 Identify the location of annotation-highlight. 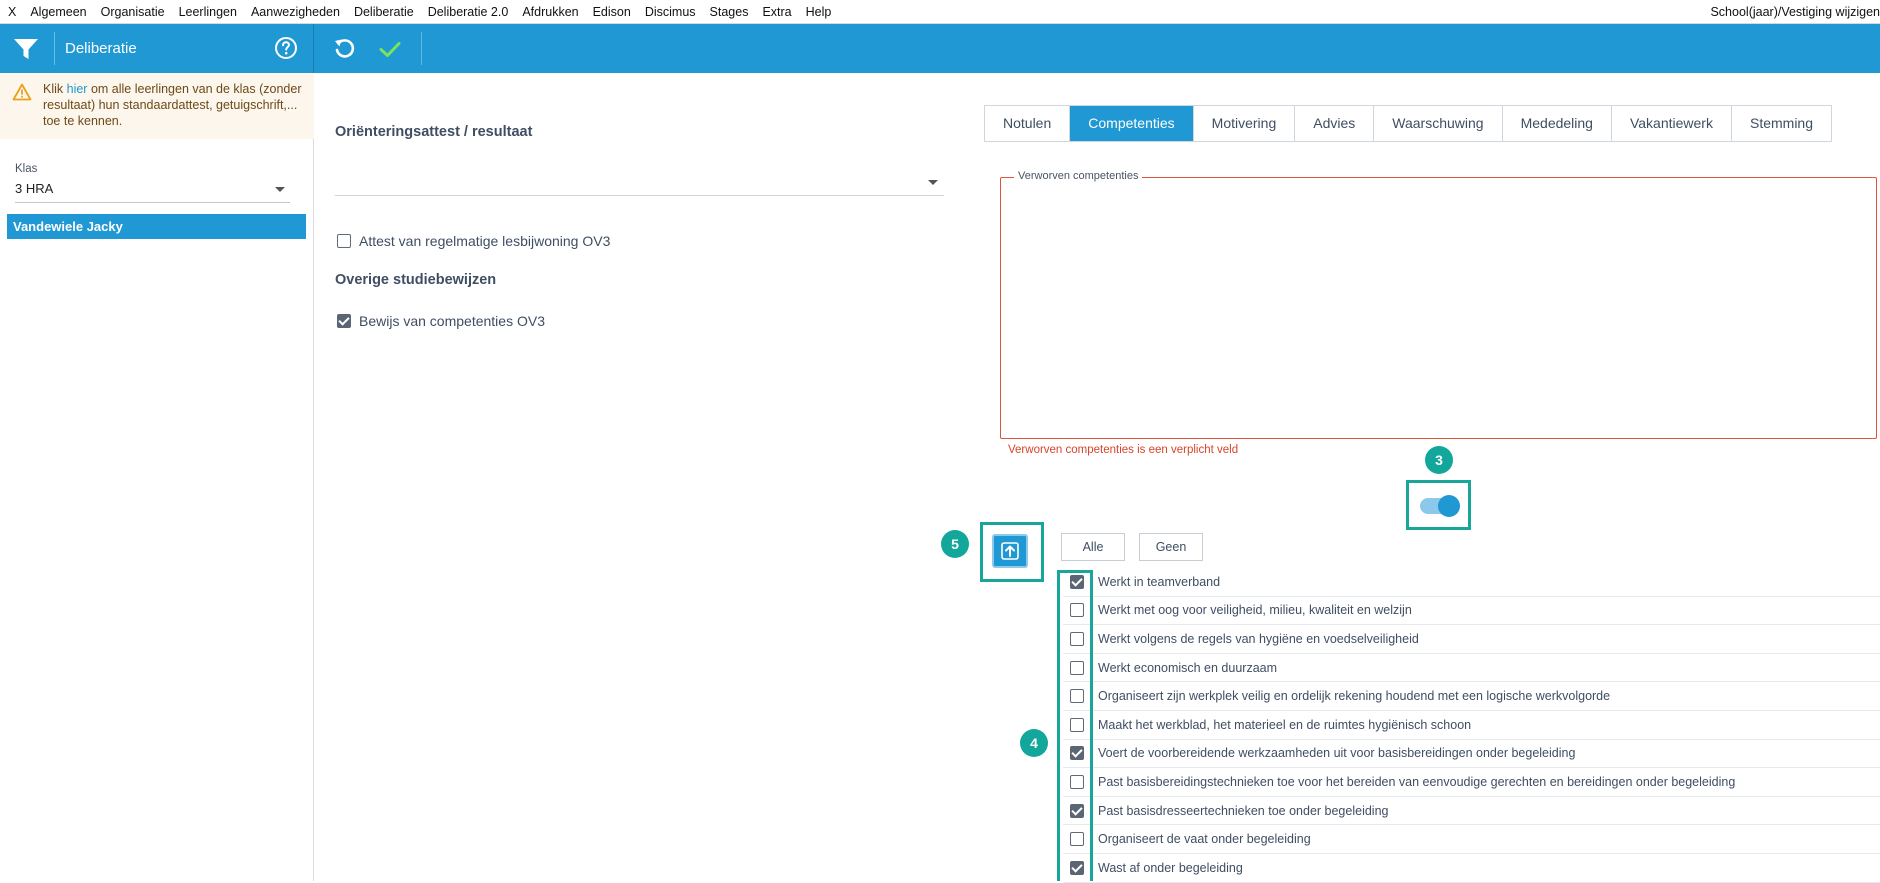
(1075, 725).